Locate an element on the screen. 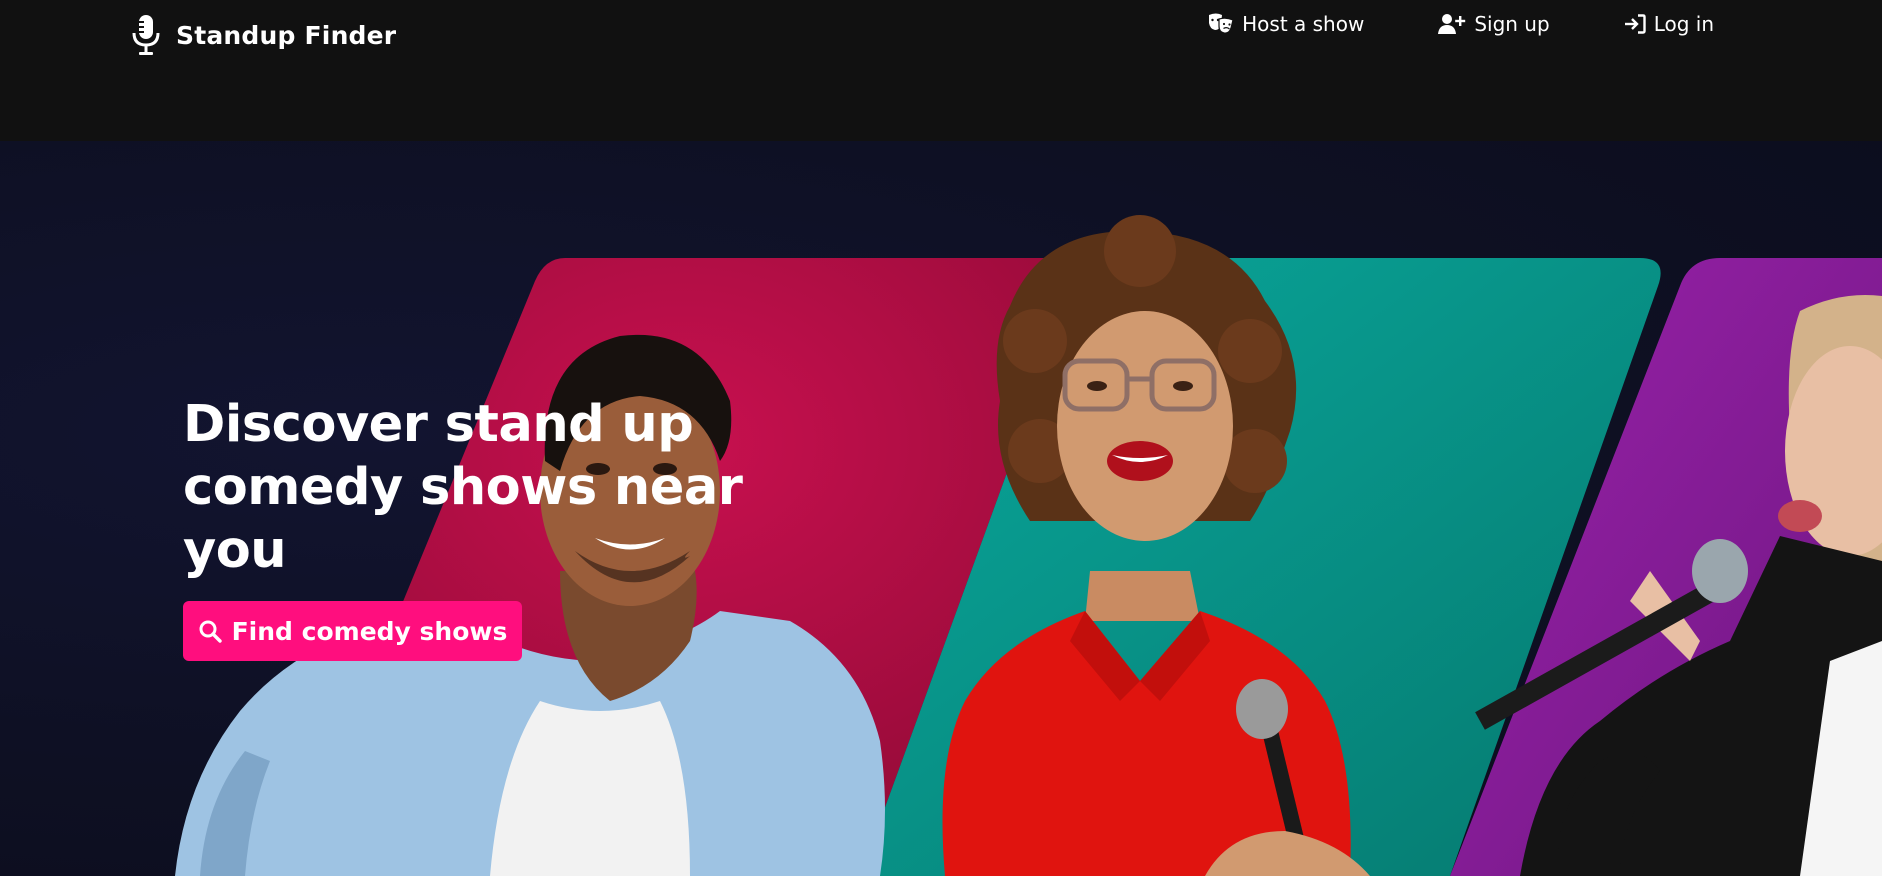  search-icon is located at coordinates (210, 631).